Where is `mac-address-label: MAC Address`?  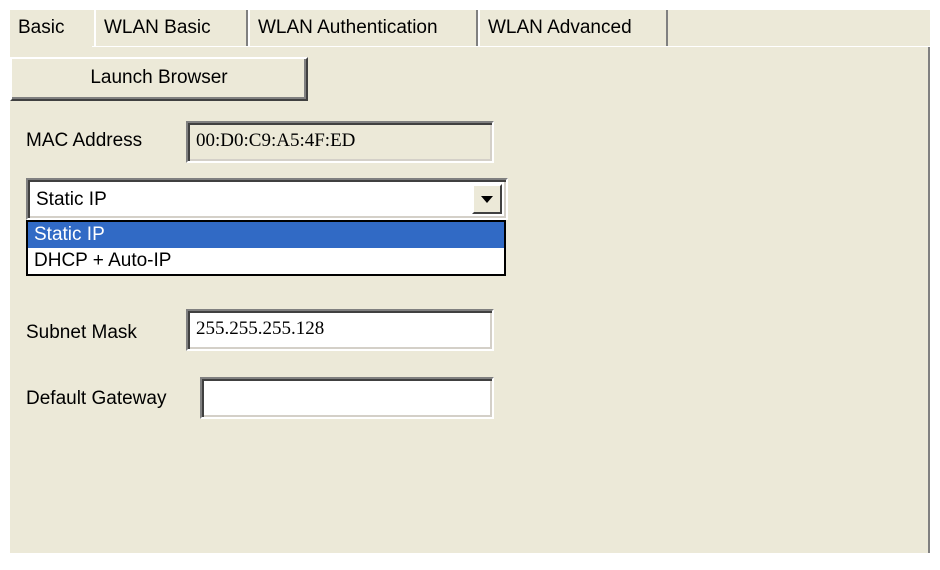
mac-address-label: MAC Address is located at coordinates (84, 140).